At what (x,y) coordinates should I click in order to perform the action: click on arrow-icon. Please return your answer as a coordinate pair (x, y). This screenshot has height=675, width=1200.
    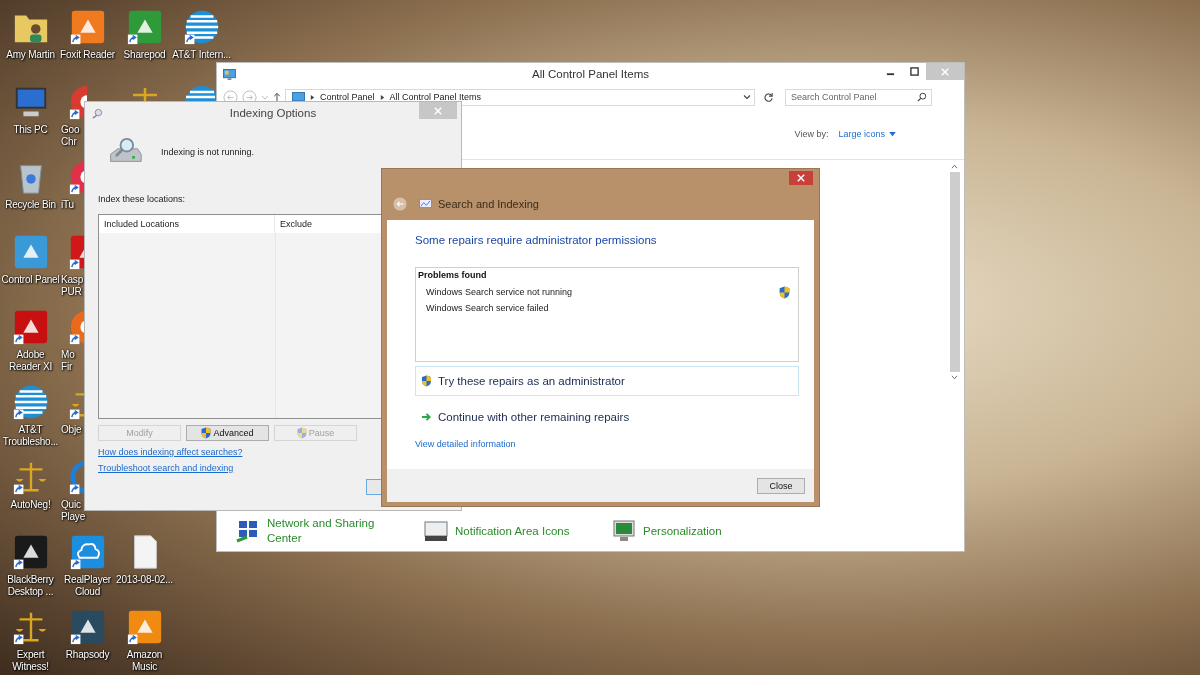
    Looking at the image, I should click on (426, 417).